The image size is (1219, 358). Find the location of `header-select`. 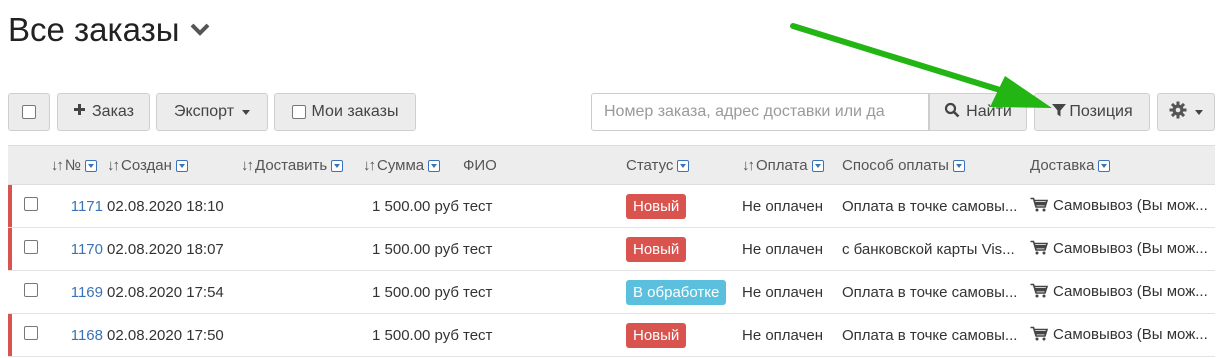

header-select is located at coordinates (26, 165).